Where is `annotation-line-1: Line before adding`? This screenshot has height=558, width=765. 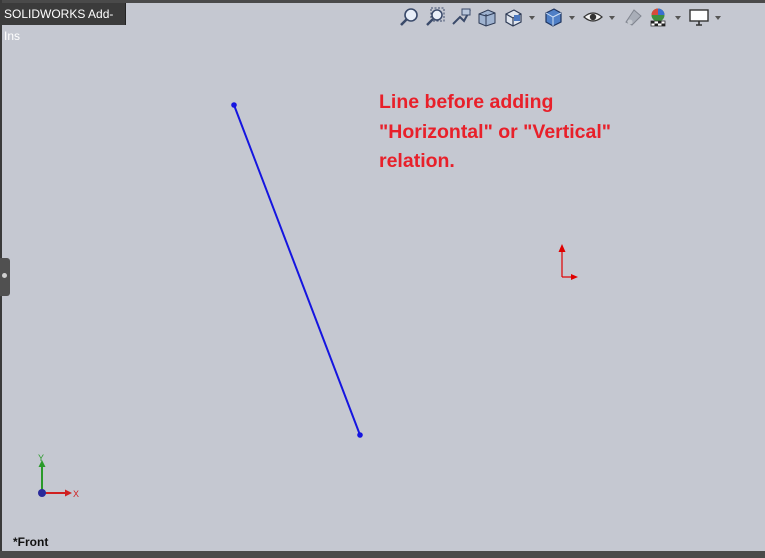
annotation-line-1: Line before adding is located at coordinates (466, 102).